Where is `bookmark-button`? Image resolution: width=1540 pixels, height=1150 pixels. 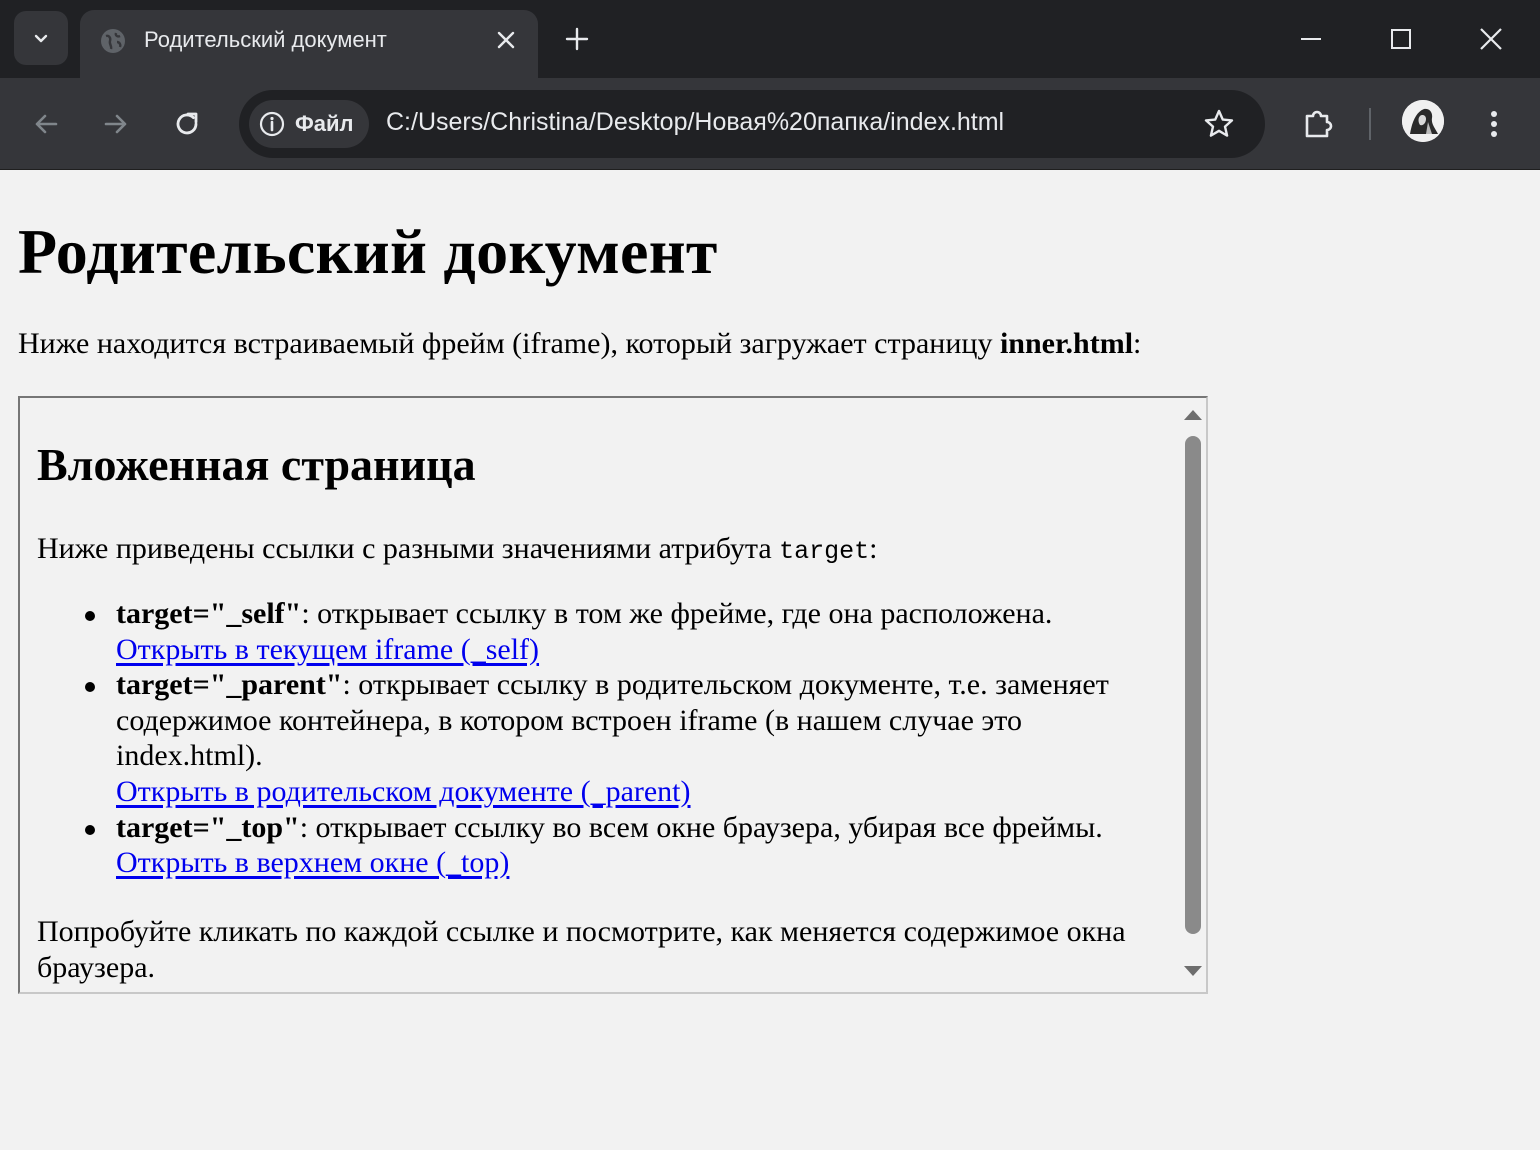 bookmark-button is located at coordinates (1219, 124).